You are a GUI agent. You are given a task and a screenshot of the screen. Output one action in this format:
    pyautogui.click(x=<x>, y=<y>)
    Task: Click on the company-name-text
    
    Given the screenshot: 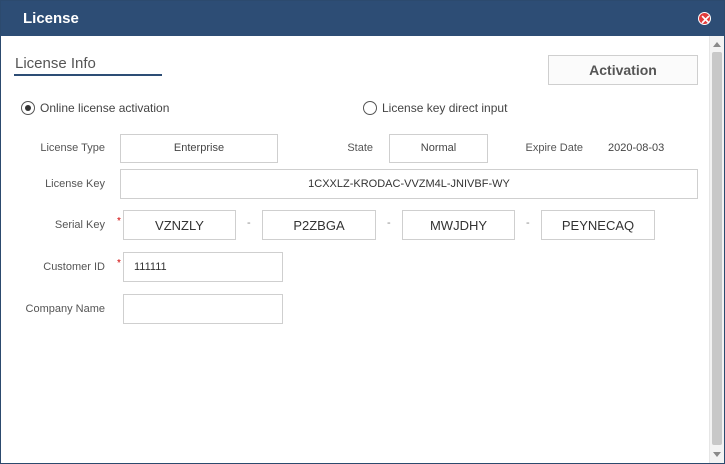 What is the action you would take?
    pyautogui.click(x=203, y=309)
    